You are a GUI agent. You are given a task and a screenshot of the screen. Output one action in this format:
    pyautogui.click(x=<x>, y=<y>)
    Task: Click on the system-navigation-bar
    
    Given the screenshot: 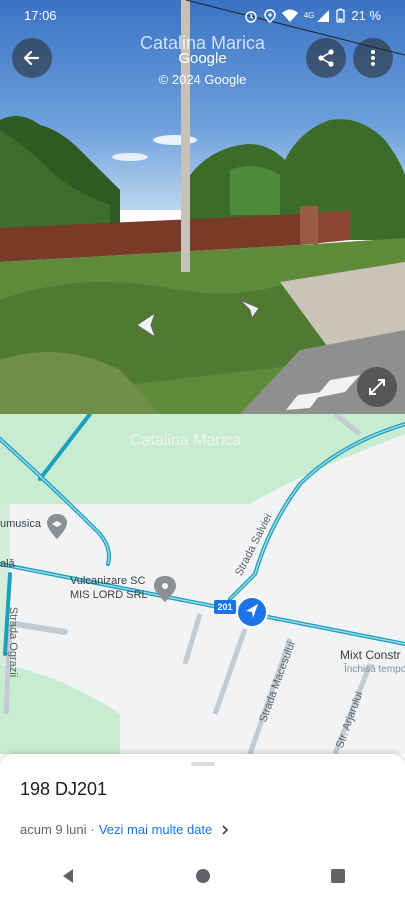 What is the action you would take?
    pyautogui.click(x=202, y=876)
    